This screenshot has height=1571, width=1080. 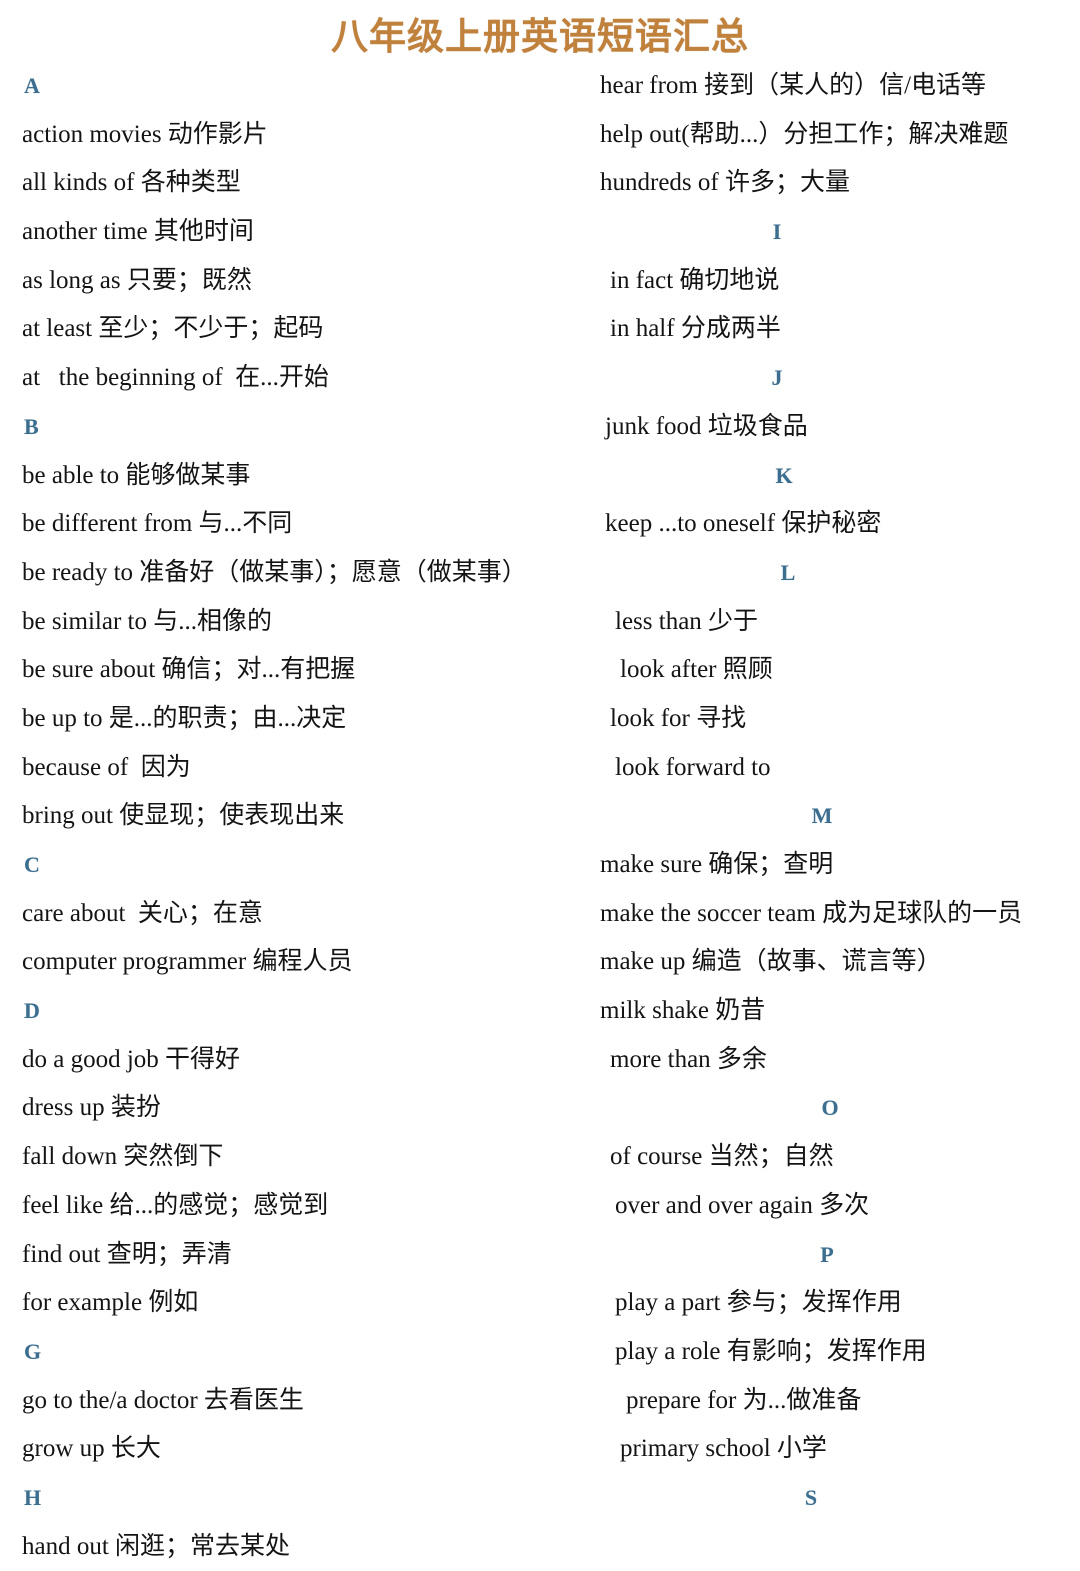 I want to click on phrase-entry: look after 照顾, so click(x=696, y=670).